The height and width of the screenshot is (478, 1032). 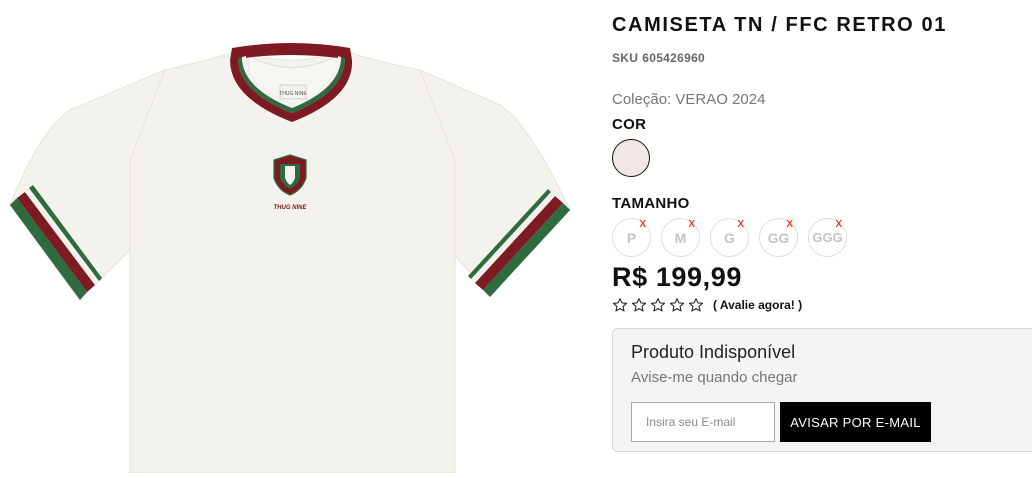 I want to click on size-label-text: GG, so click(x=778, y=237).